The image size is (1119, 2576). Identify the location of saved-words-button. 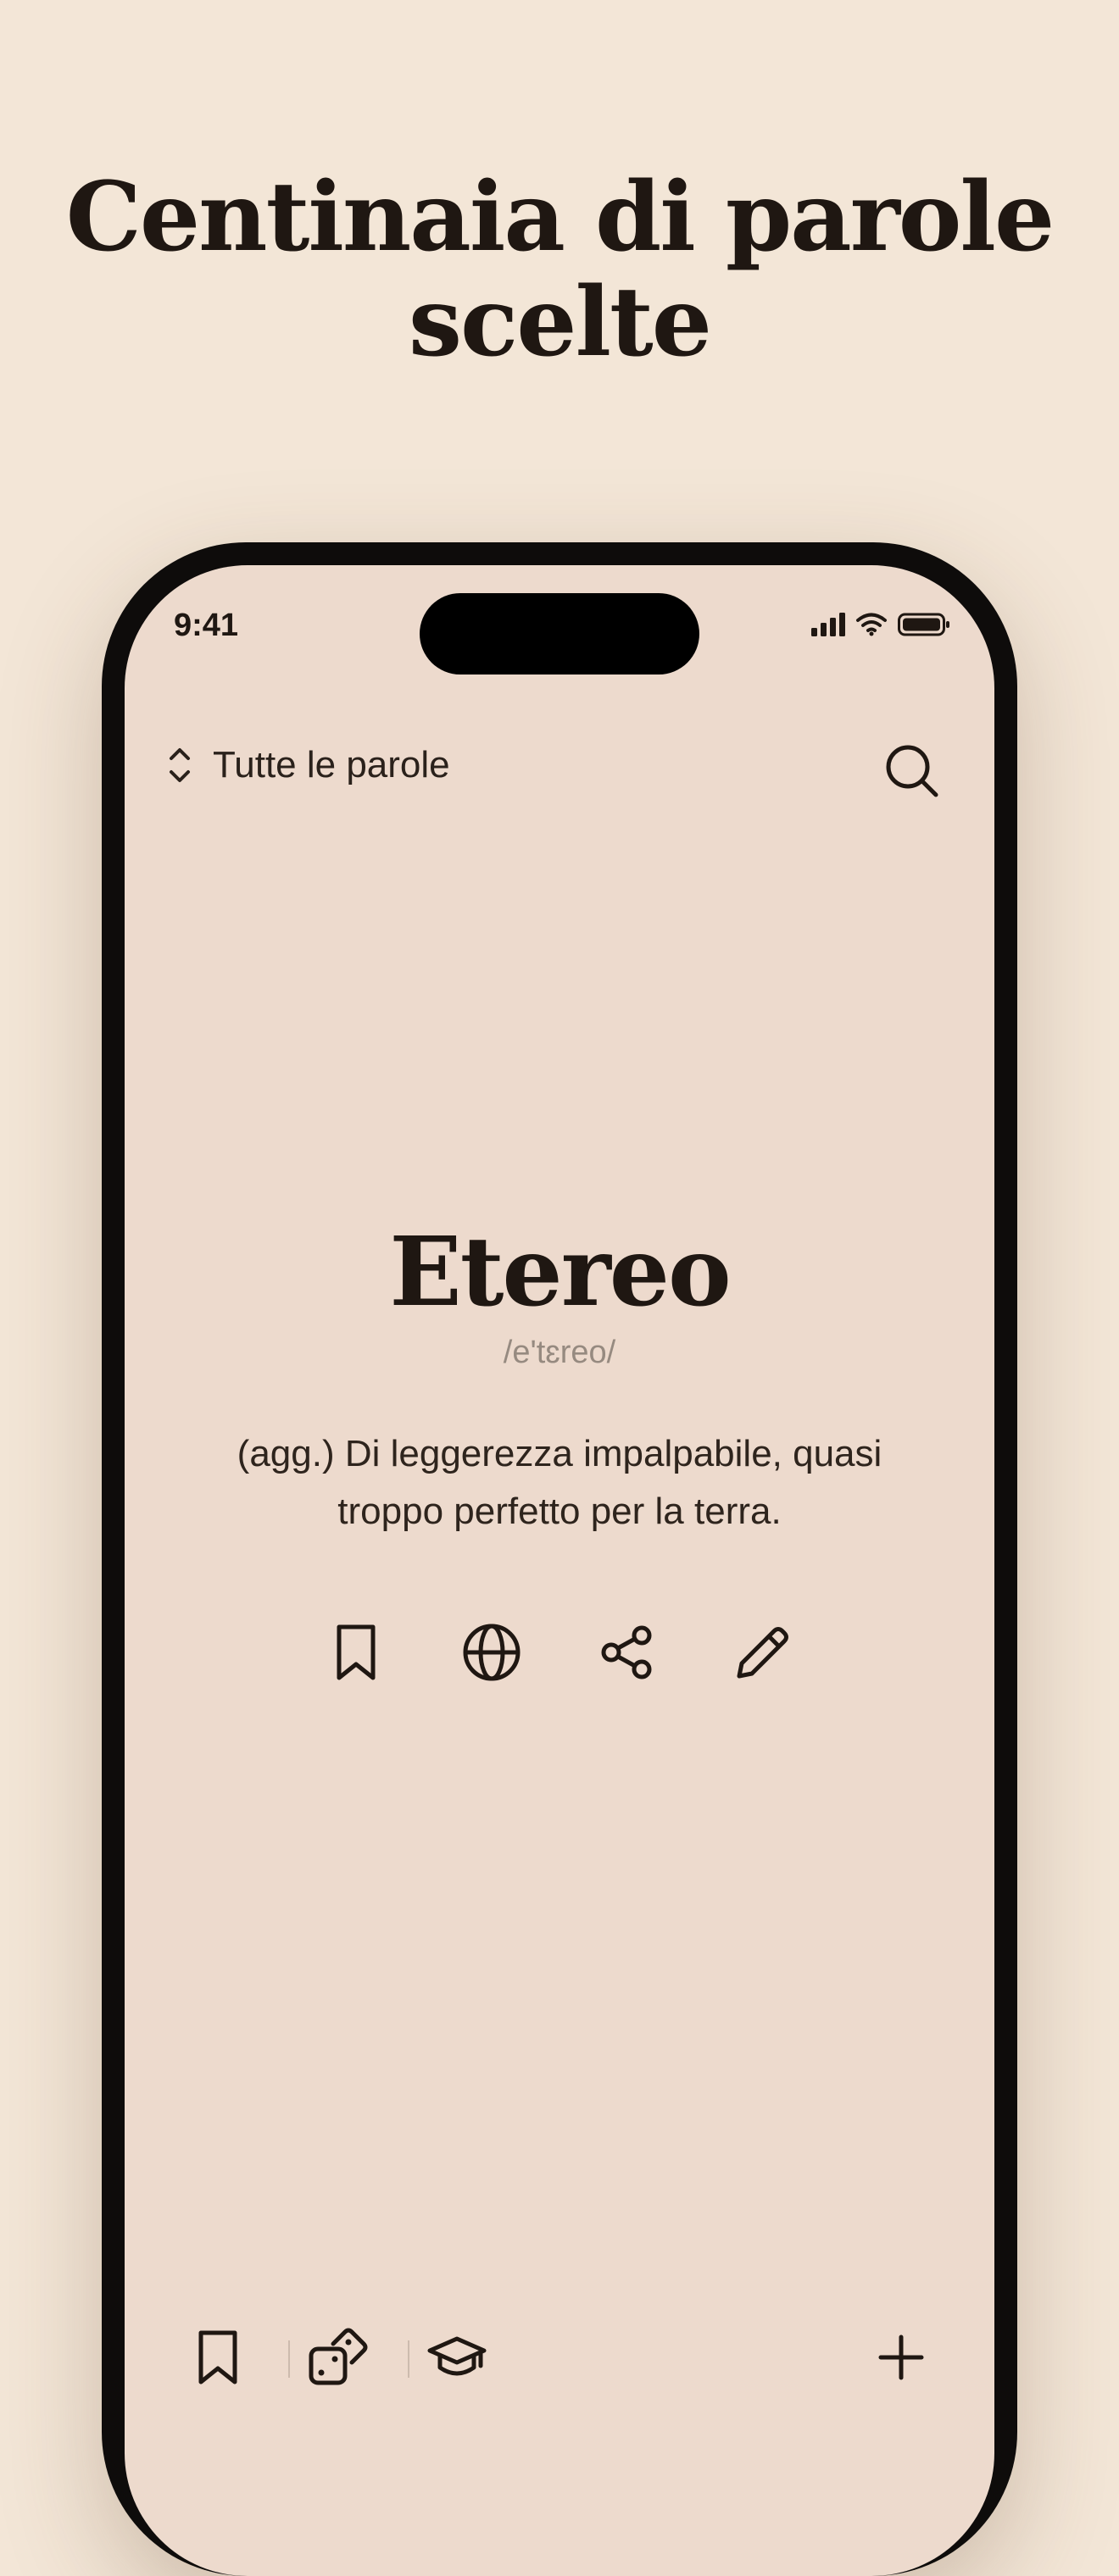
(218, 2357).